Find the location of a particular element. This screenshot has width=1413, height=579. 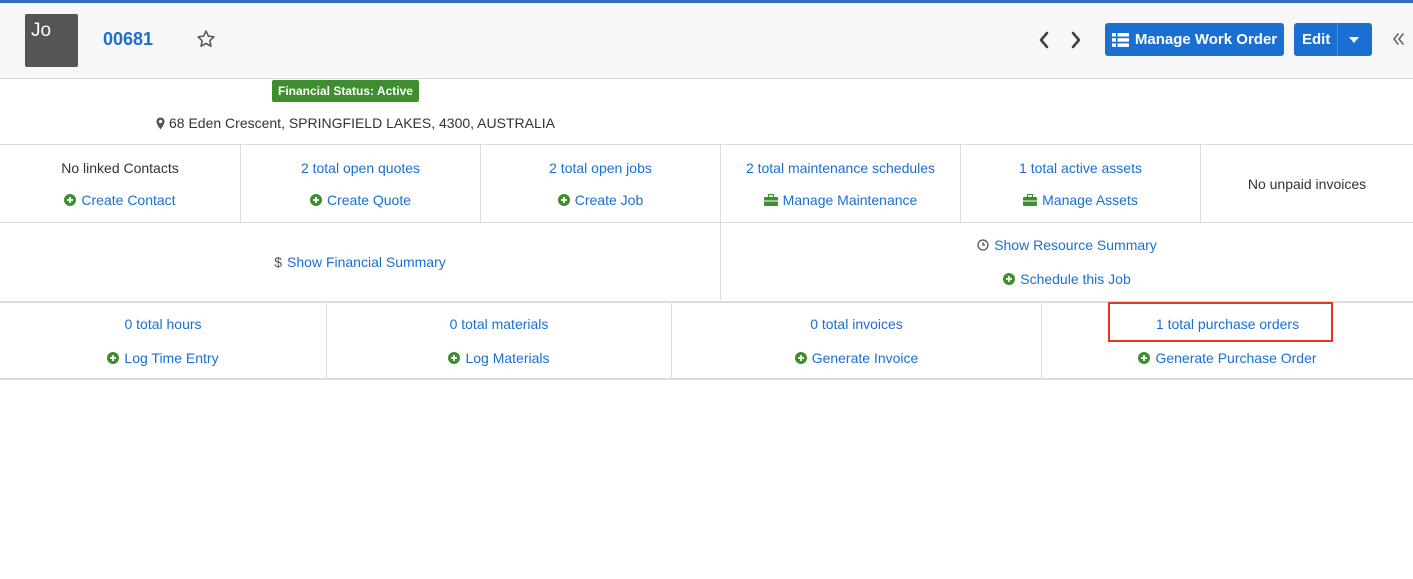

hours-cell: 0 total hours Log Time Entry is located at coordinates (163, 340).